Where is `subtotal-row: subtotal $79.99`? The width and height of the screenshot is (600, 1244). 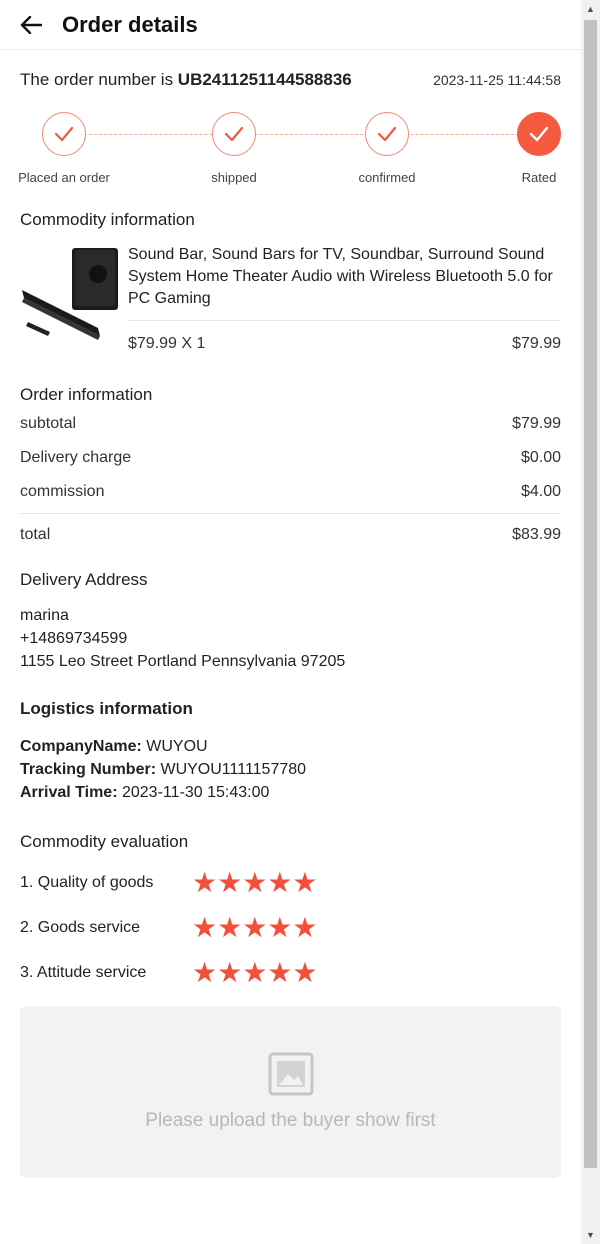 subtotal-row: subtotal $79.99 is located at coordinates (290, 424).